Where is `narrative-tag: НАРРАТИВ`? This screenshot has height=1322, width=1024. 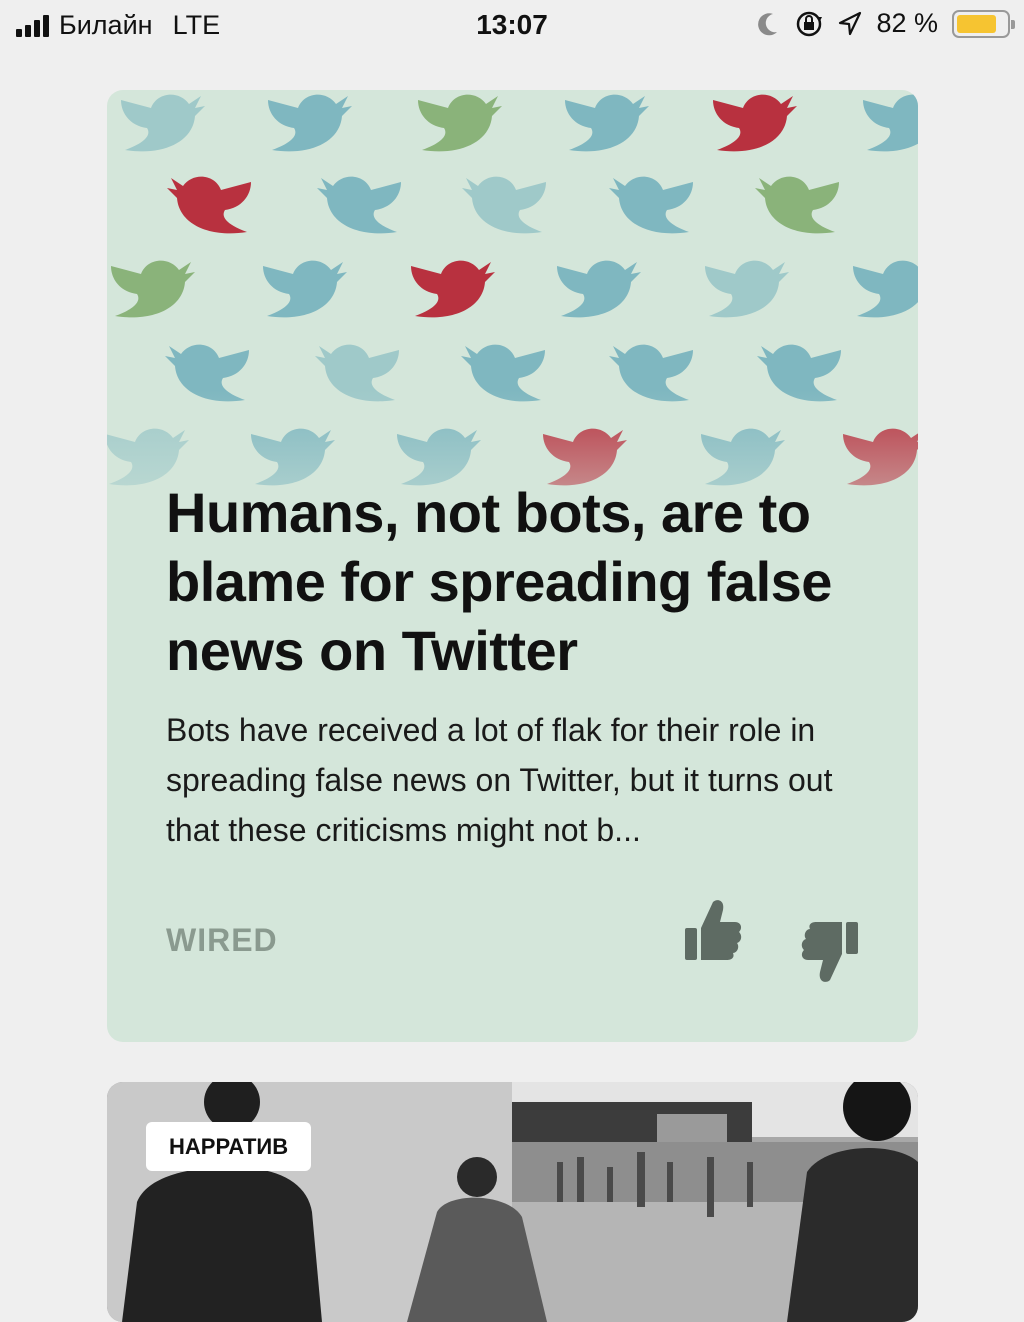 narrative-tag: НАРРАТИВ is located at coordinates (229, 1146).